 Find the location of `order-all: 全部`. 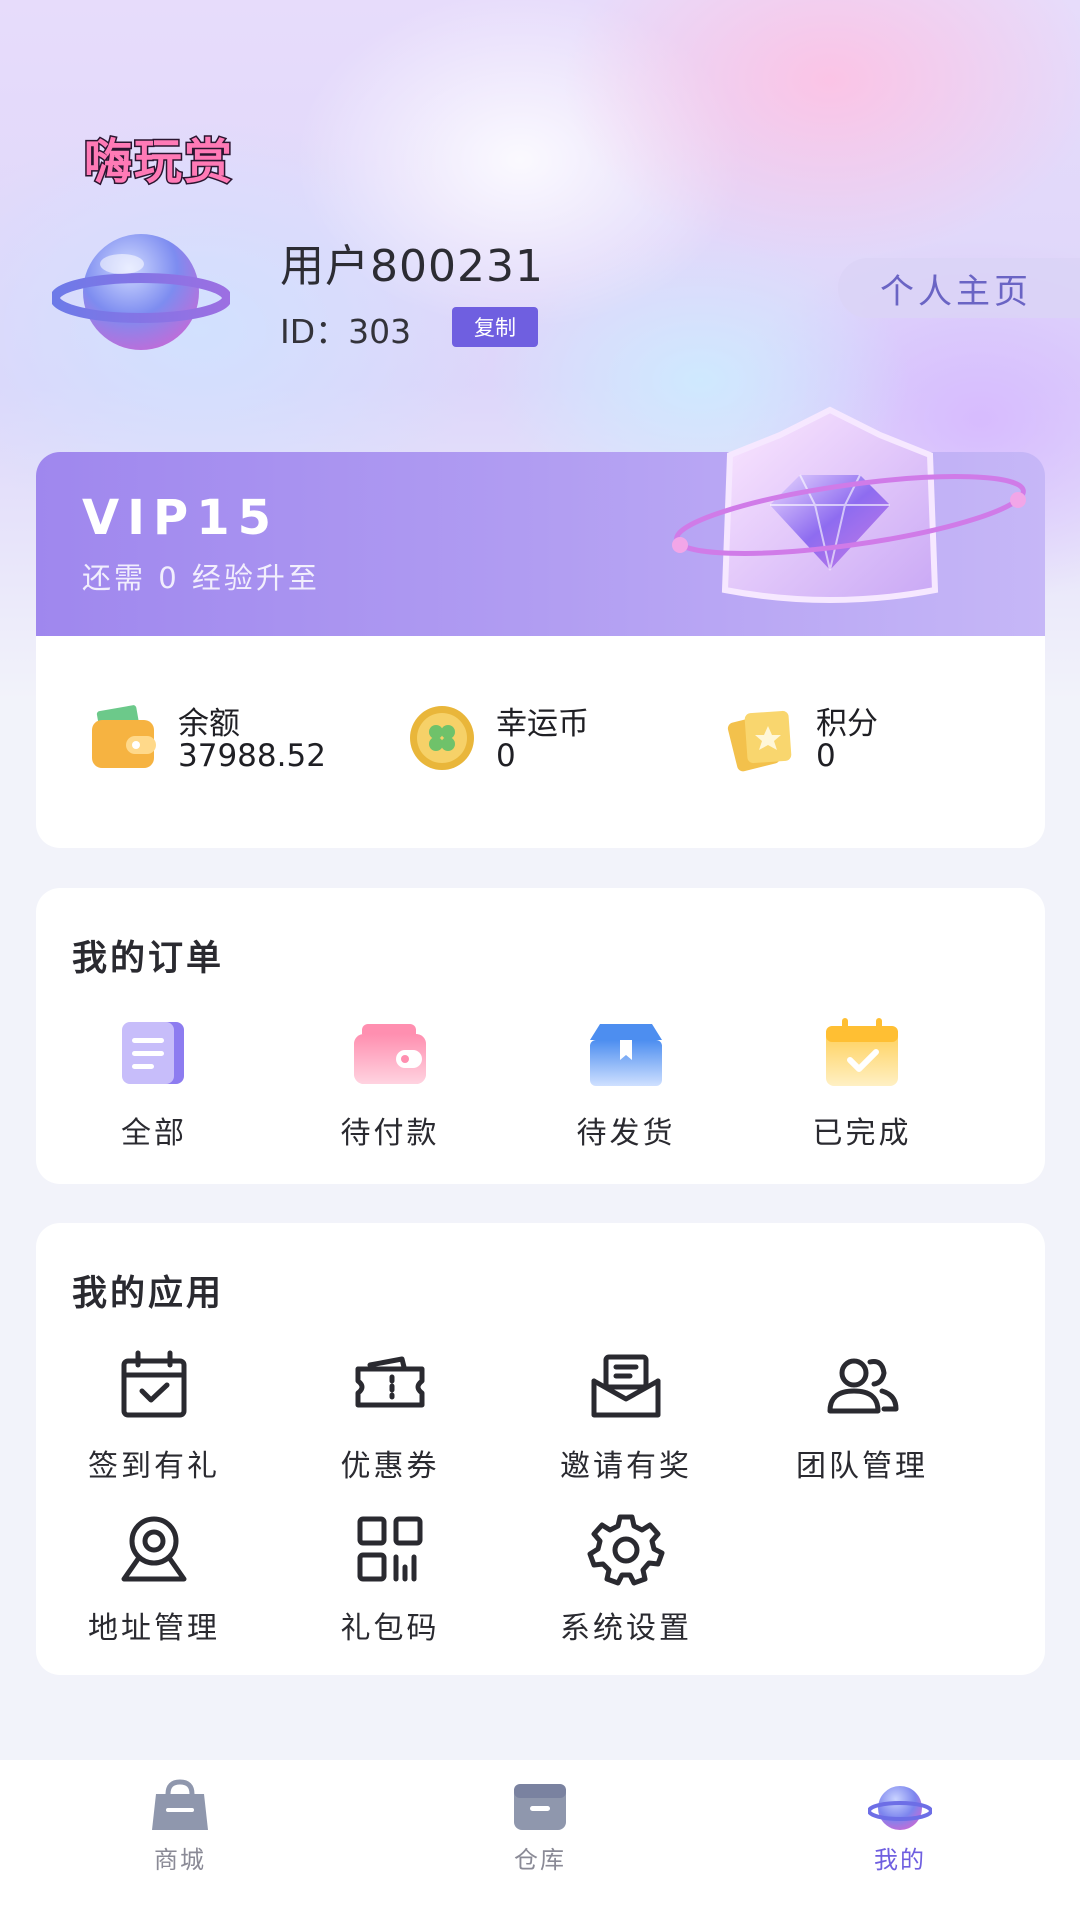

order-all: 全部 is located at coordinates (154, 1083).